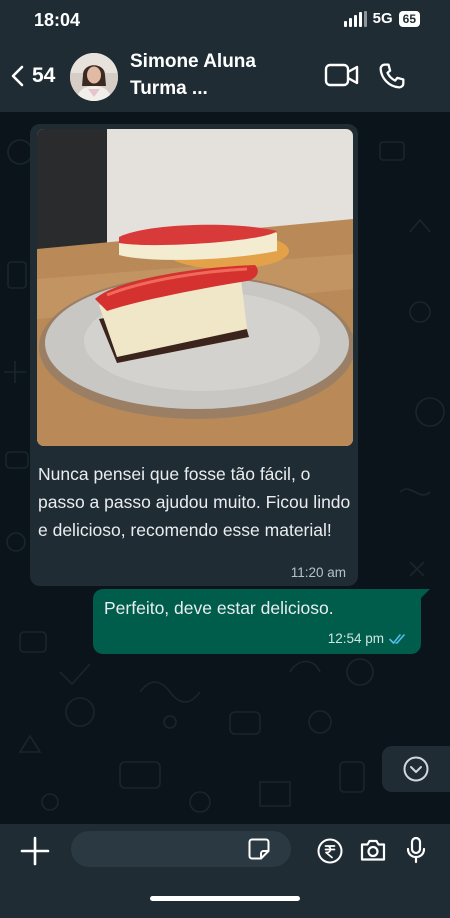 The width and height of the screenshot is (450, 918). I want to click on signal-icon, so click(355, 18).